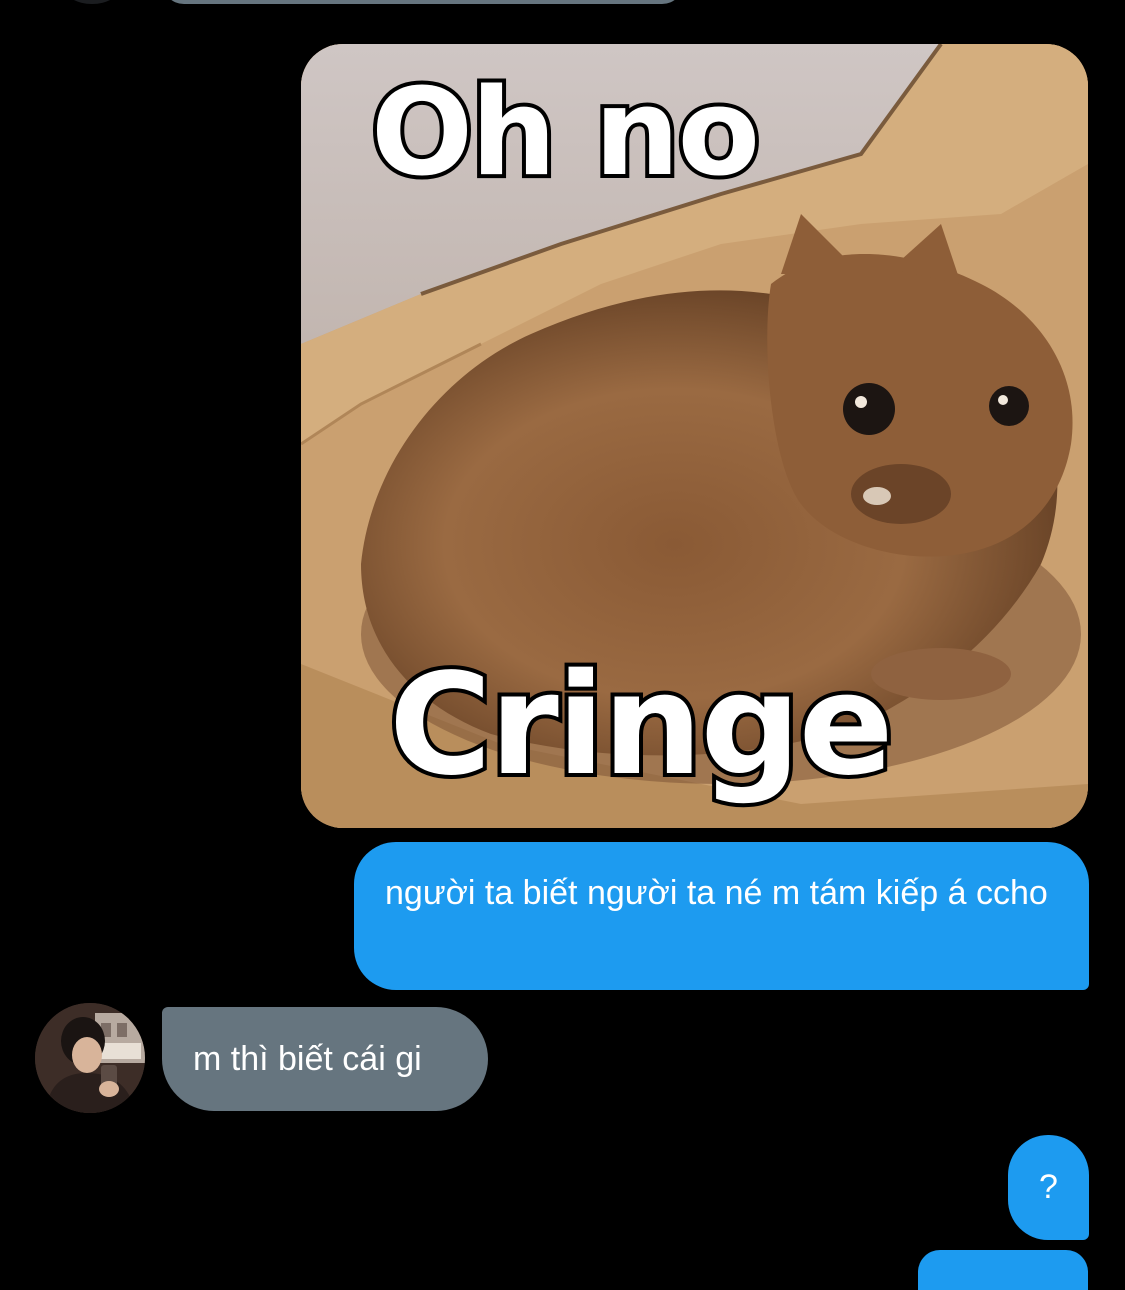  I want to click on previous-received-bubble, so click(423, 2).